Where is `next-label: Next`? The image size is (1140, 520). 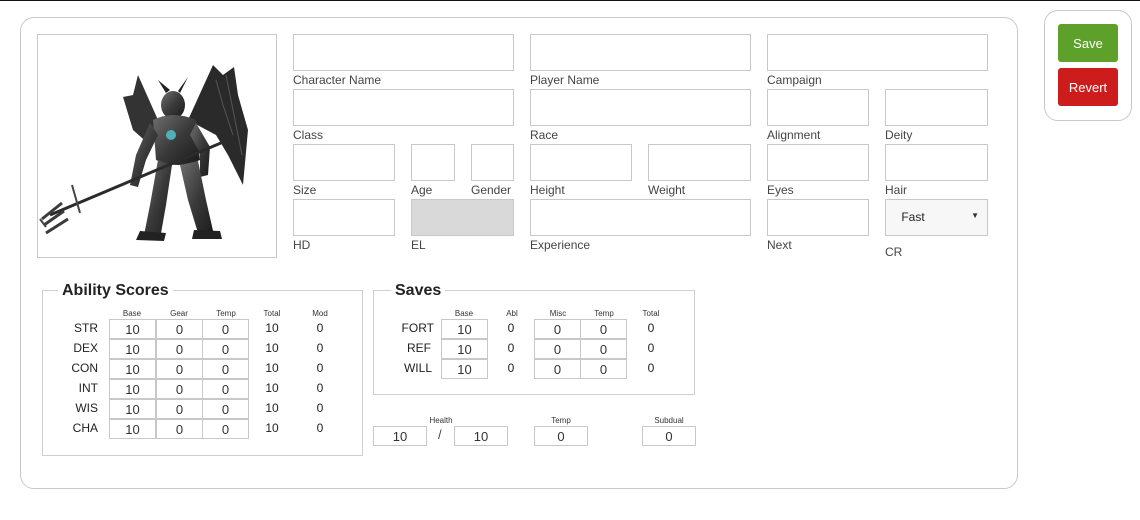 next-label: Next is located at coordinates (779, 245).